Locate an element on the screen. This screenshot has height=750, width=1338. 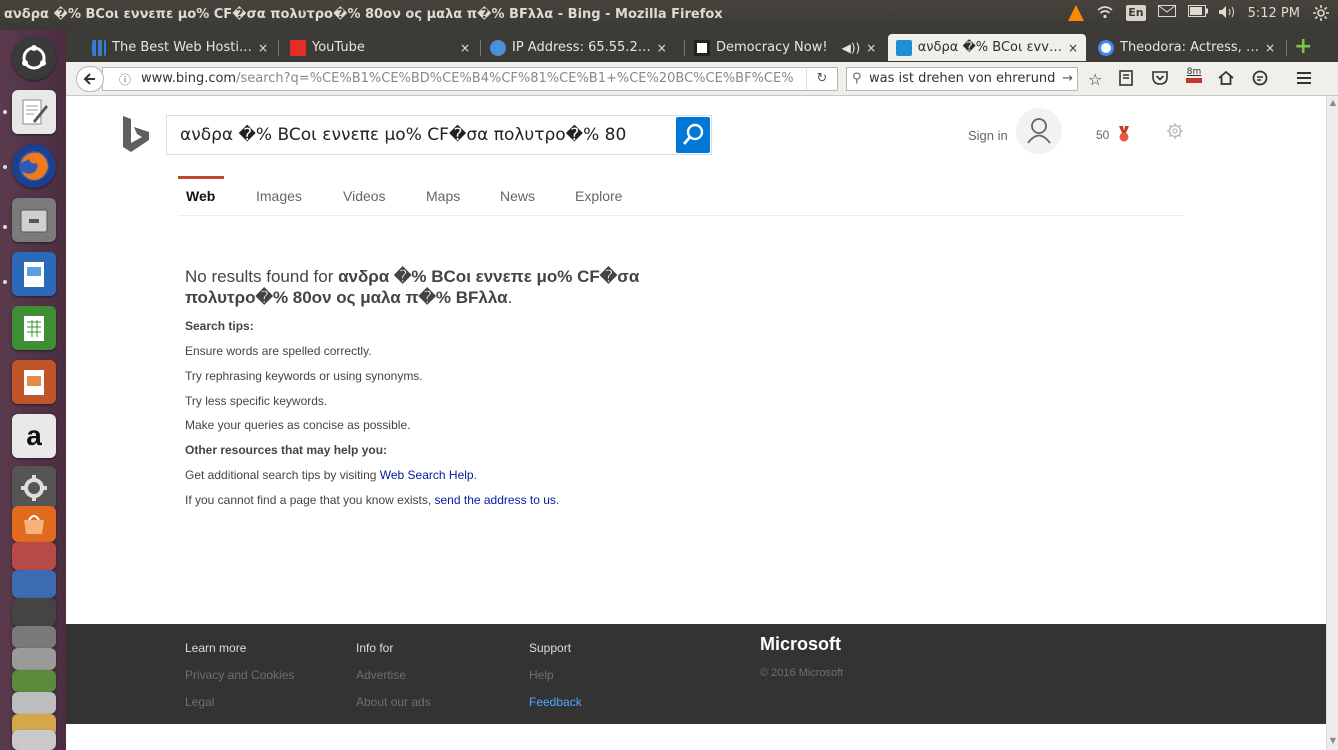
back-arrow-icon is located at coordinates (89, 79).